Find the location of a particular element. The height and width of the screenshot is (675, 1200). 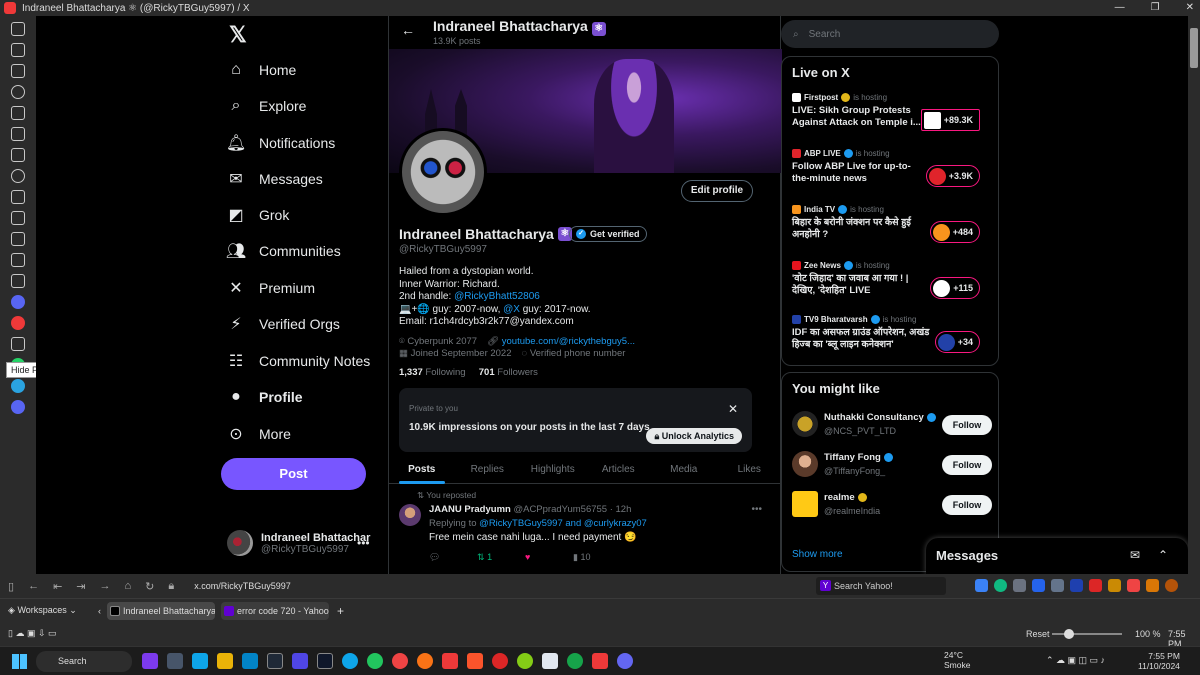

live-listeners-pill: +34 is located at coordinates (957, 342).